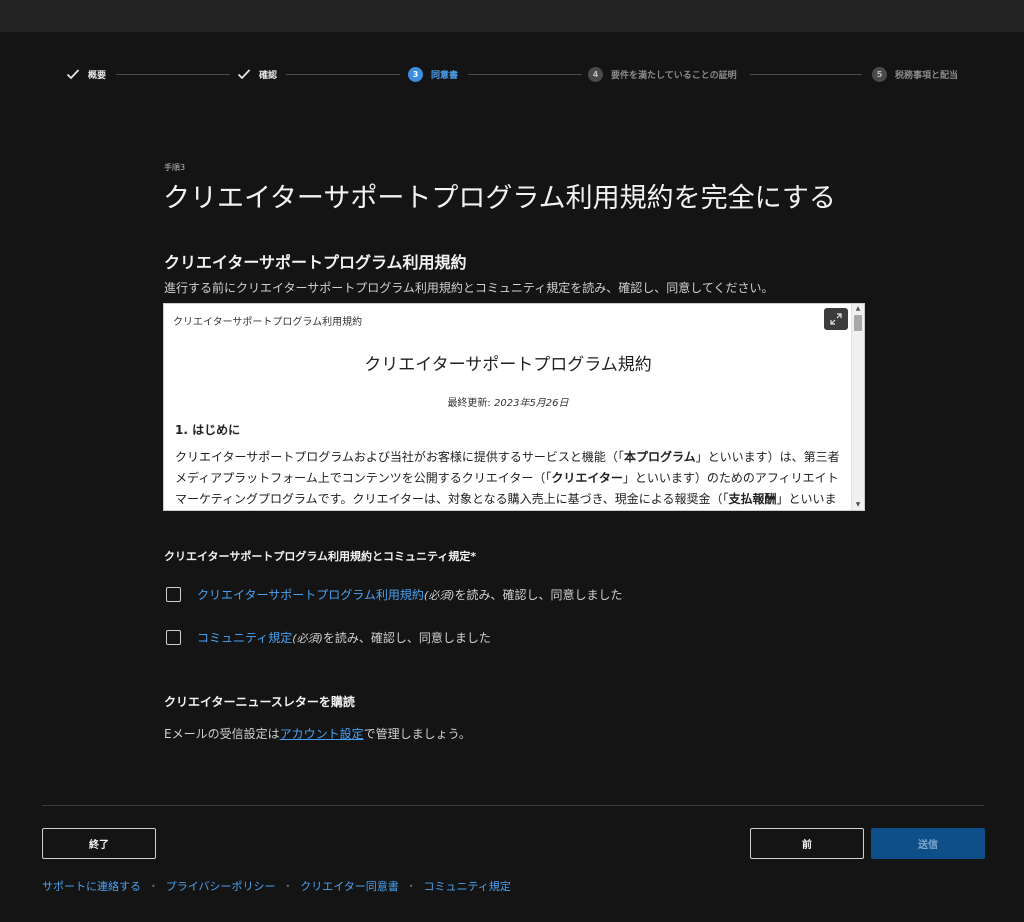 Image resolution: width=1024 pixels, height=922 pixels. I want to click on browser-top-bar, so click(512, 16).